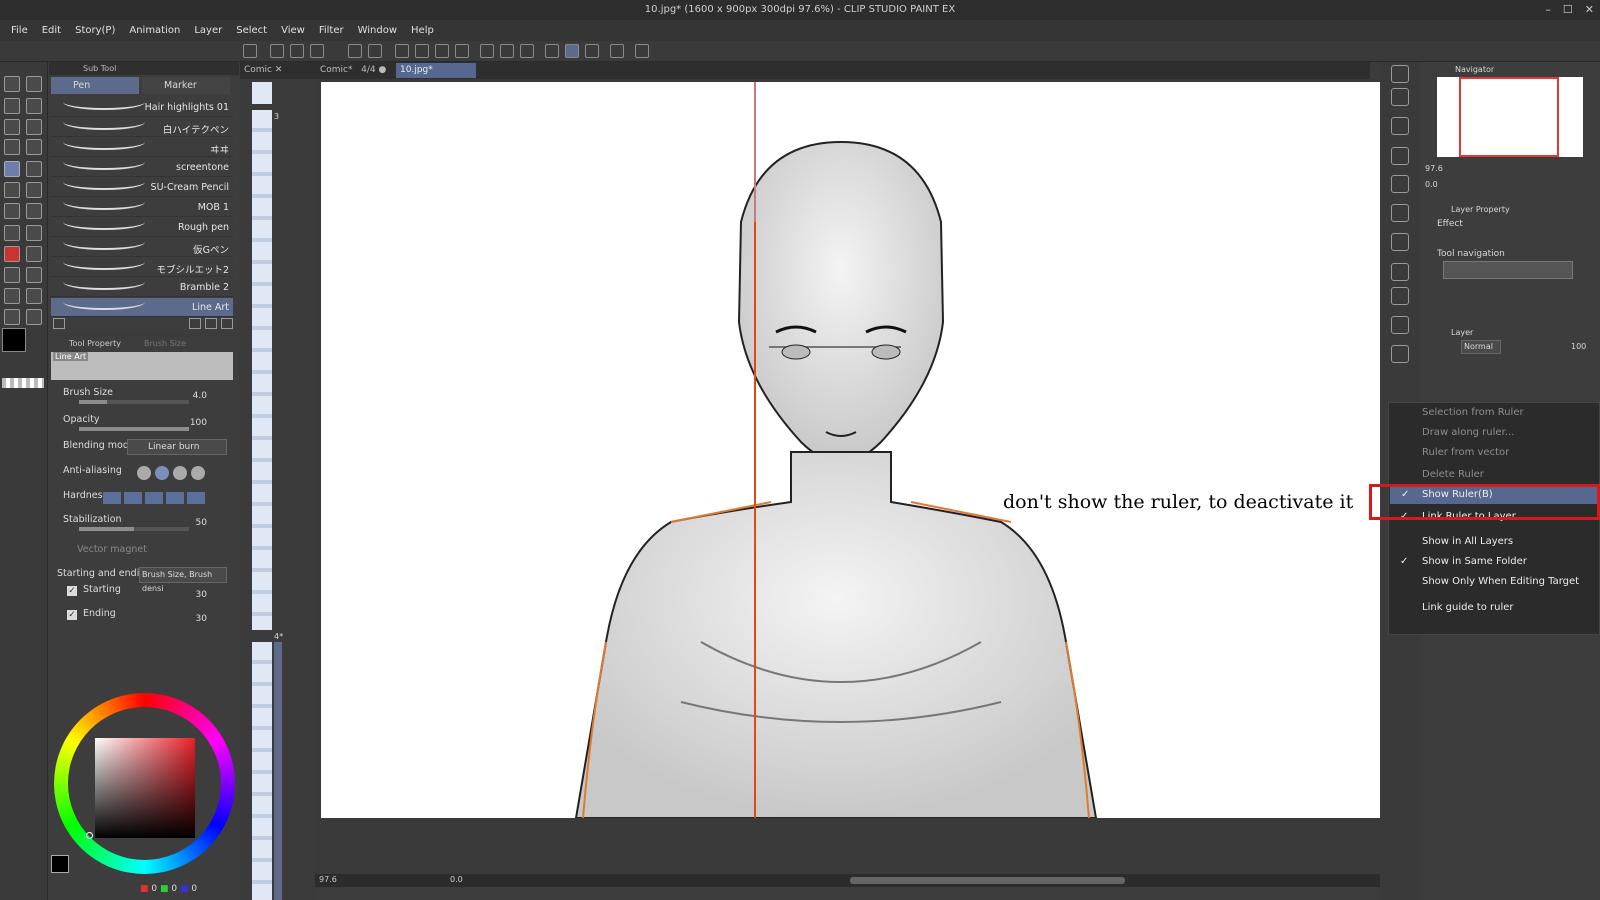  Describe the element at coordinates (34, 254) in the screenshot. I see `gradient-tool-icon` at that location.